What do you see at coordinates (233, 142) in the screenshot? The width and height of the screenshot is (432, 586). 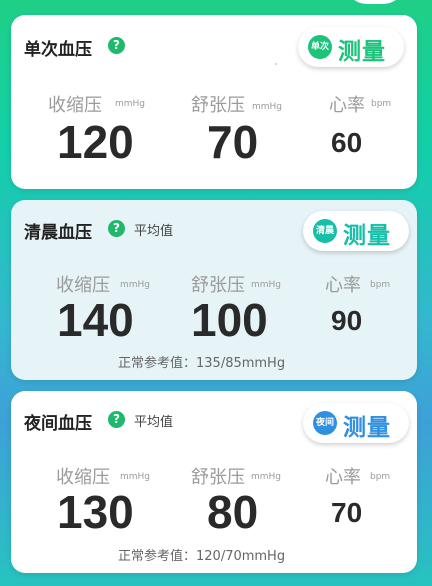 I see `diastolic-value: 70` at bounding box center [233, 142].